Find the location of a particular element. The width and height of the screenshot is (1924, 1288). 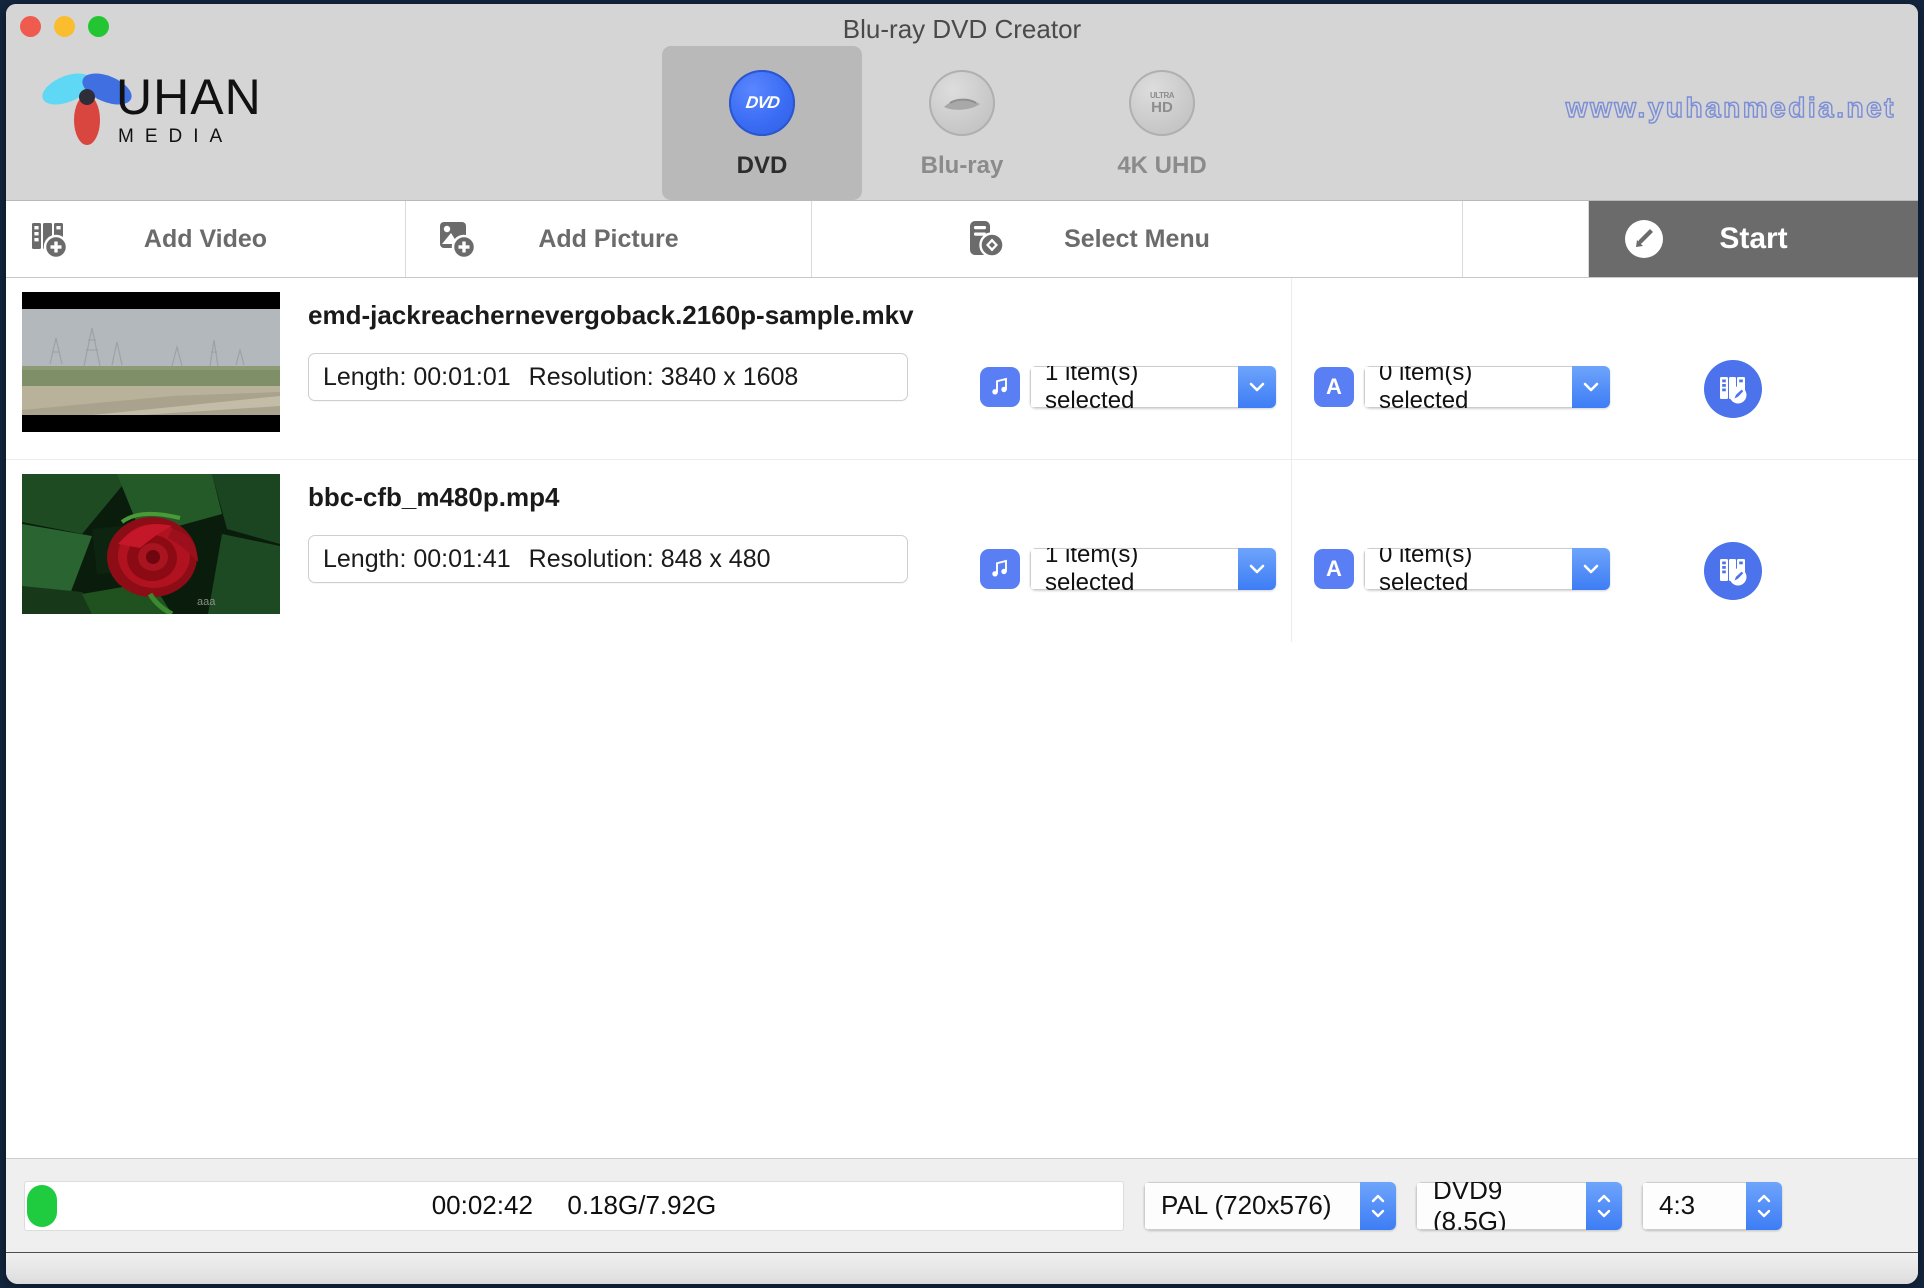

tab-dvd: DVD DVD is located at coordinates (762, 123).